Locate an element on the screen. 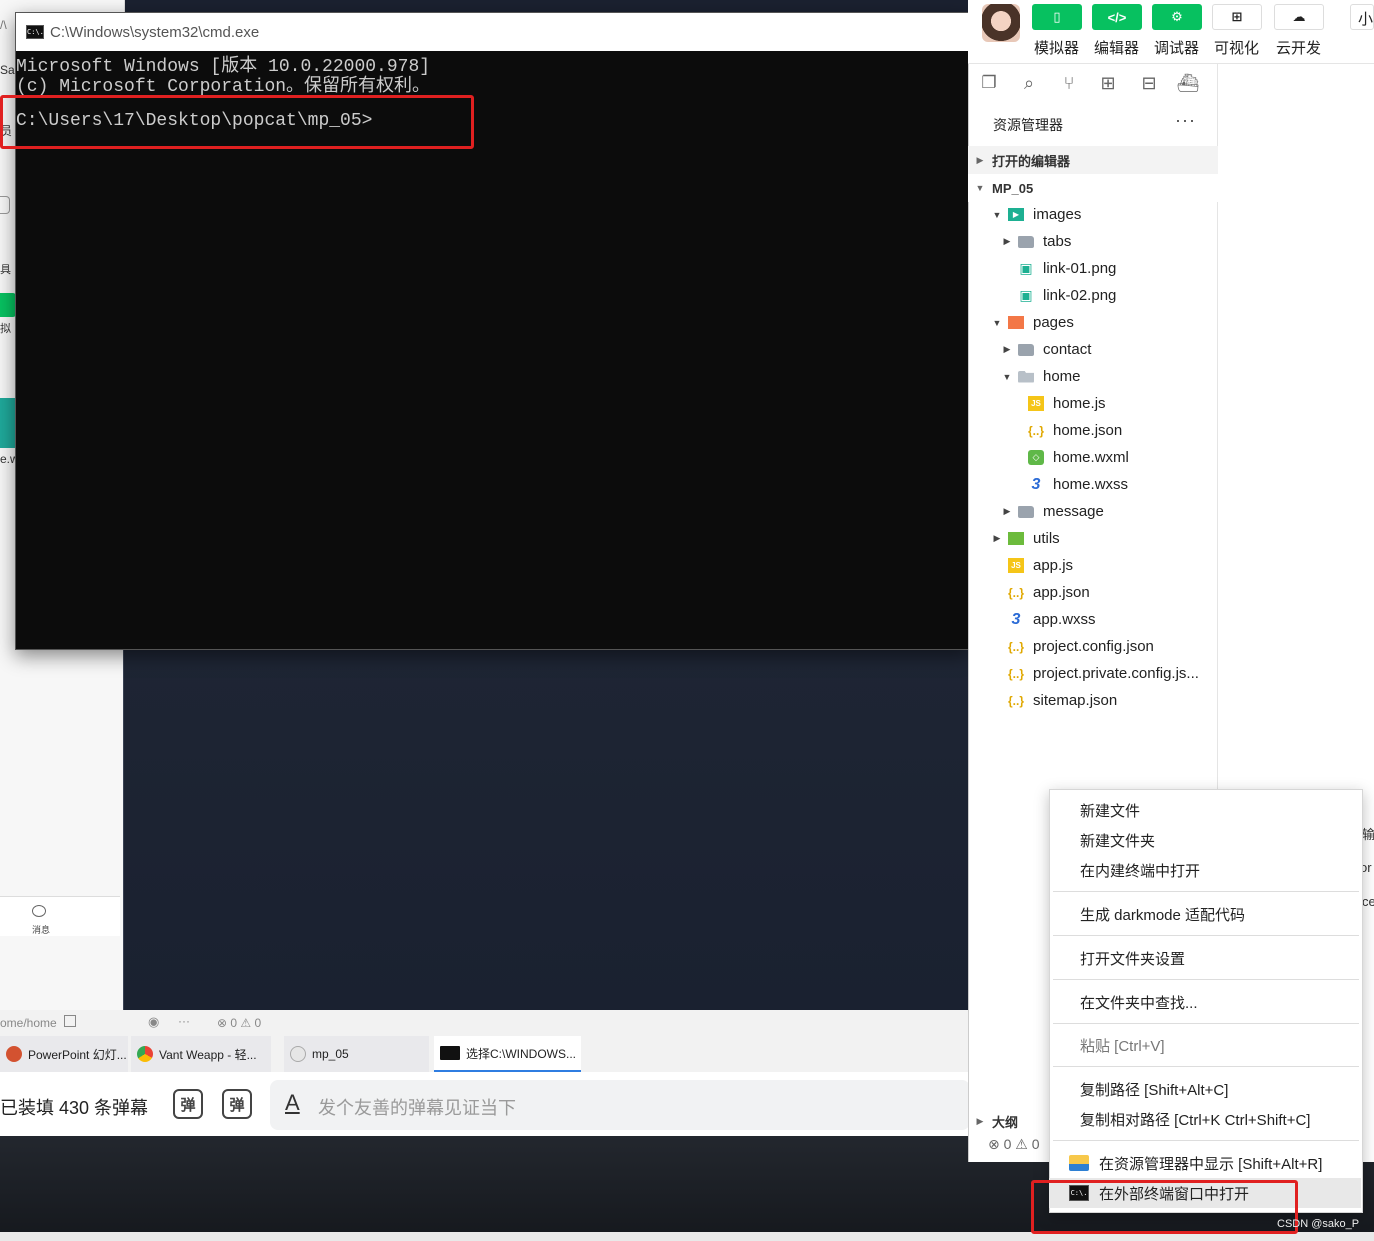  highlight-box-external-terminal is located at coordinates (1164, 1207).